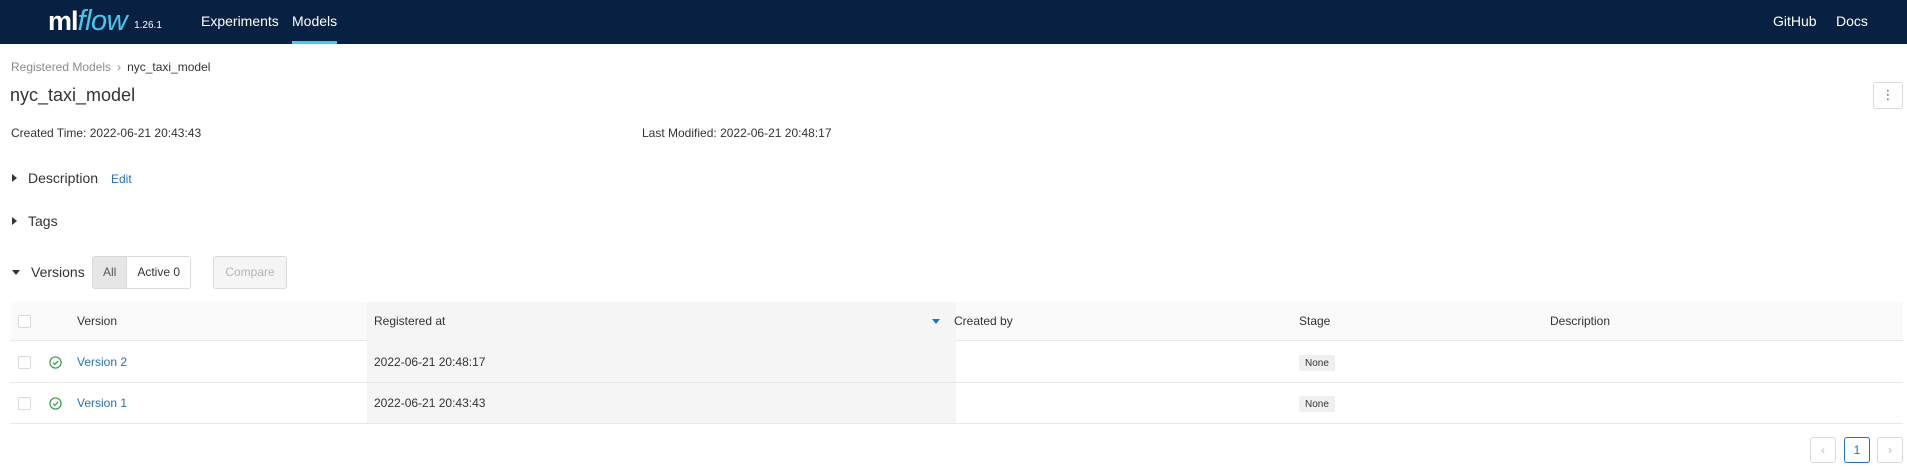 This screenshot has width=1907, height=470. I want to click on version-filter-group: All Active 0, so click(142, 272).